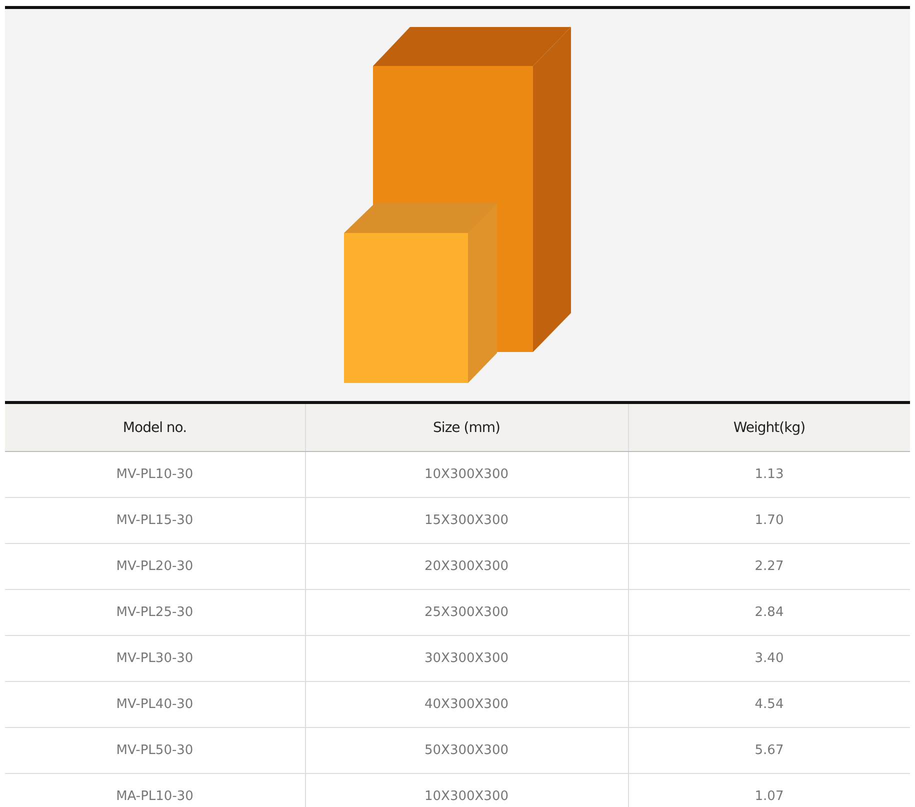 The height and width of the screenshot is (807, 915). What do you see at coordinates (769, 705) in the screenshot?
I see `table-cell: 4.54` at bounding box center [769, 705].